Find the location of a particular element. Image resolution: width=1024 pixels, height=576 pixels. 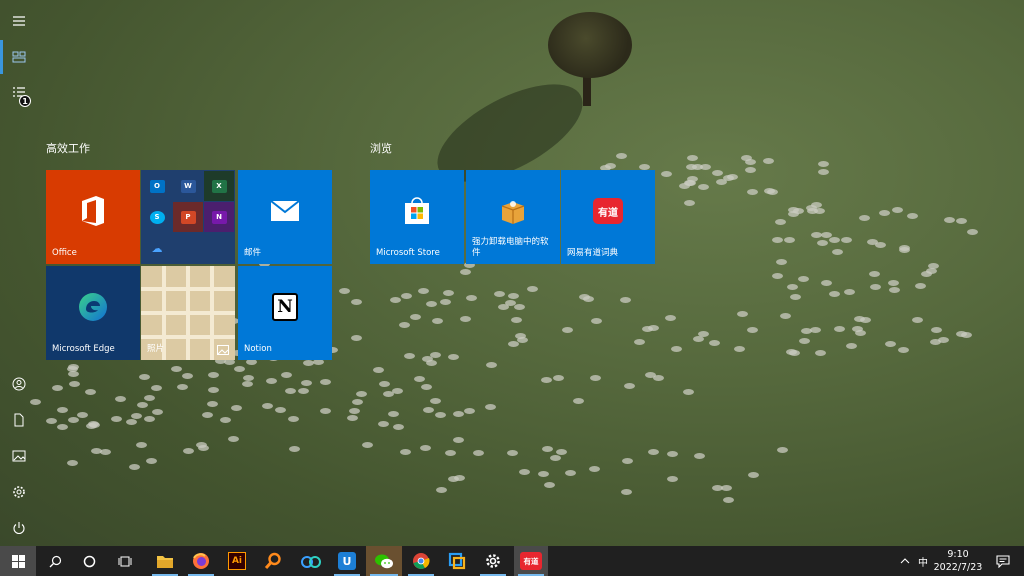

taskbar-app-youdao: 有道 is located at coordinates (531, 561).